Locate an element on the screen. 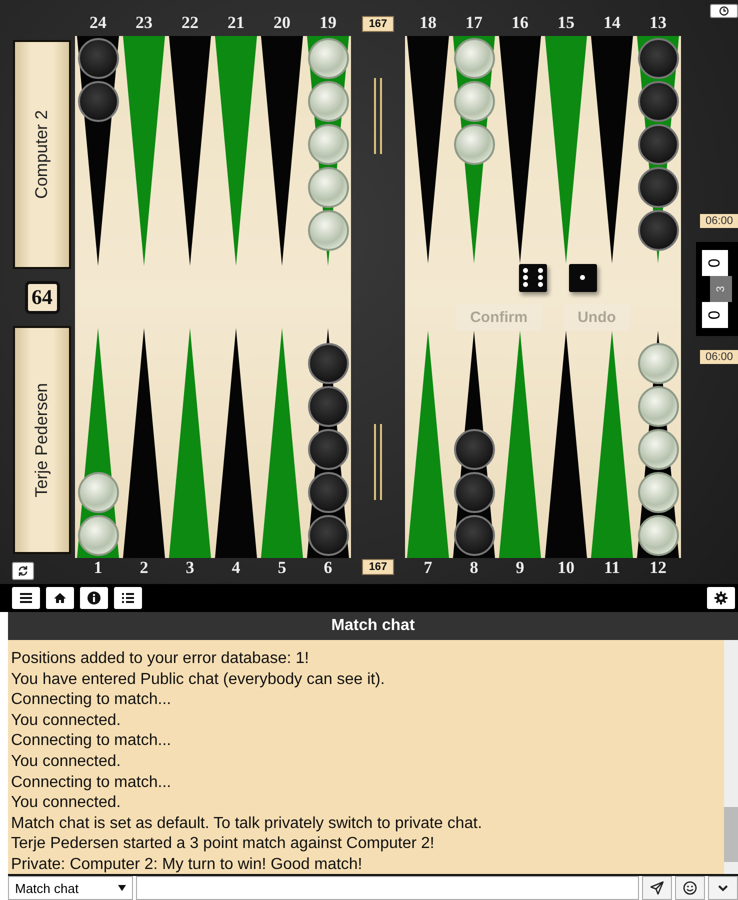 The image size is (738, 900). point-number: 18 is located at coordinates (428, 23).